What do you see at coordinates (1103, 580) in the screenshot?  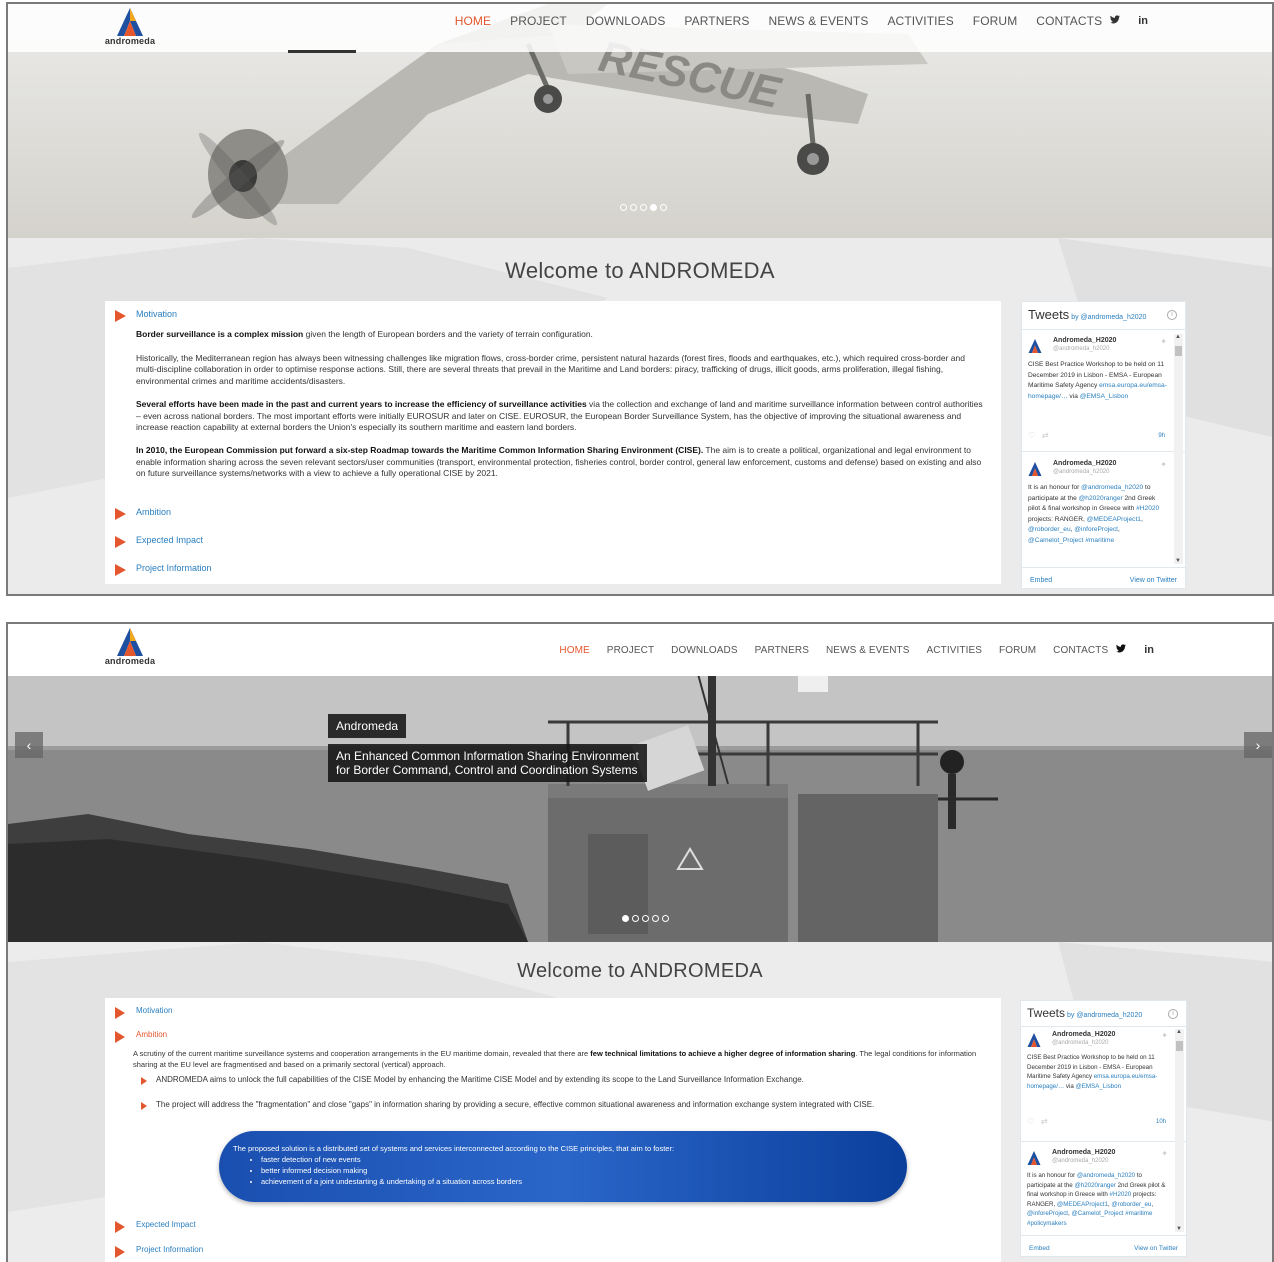 I see `tweets-footer: Embed View on Twitter` at bounding box center [1103, 580].